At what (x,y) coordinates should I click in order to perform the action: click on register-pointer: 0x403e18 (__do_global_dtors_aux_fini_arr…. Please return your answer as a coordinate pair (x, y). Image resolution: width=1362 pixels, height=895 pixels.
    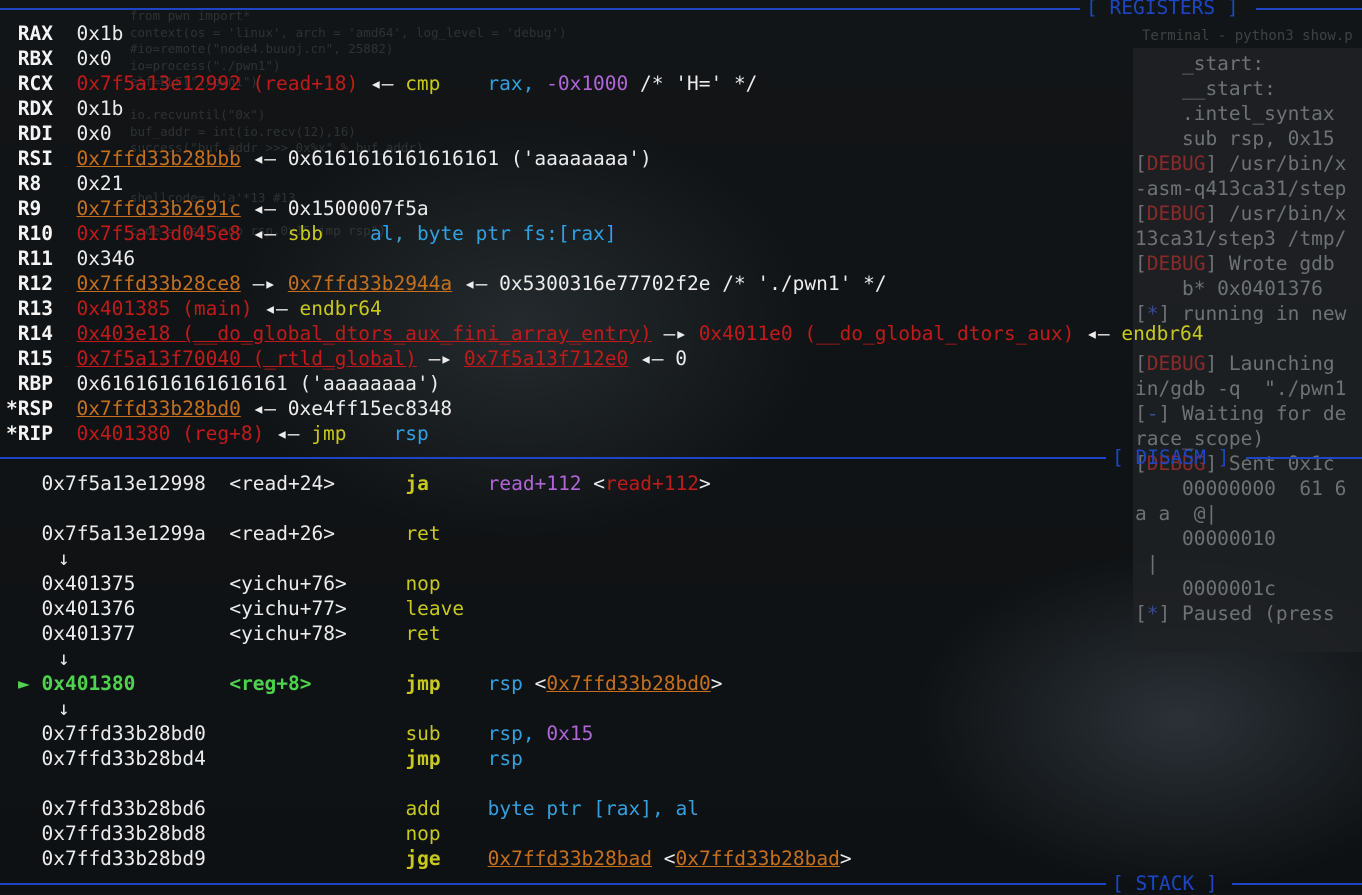
    Looking at the image, I should click on (363, 333).